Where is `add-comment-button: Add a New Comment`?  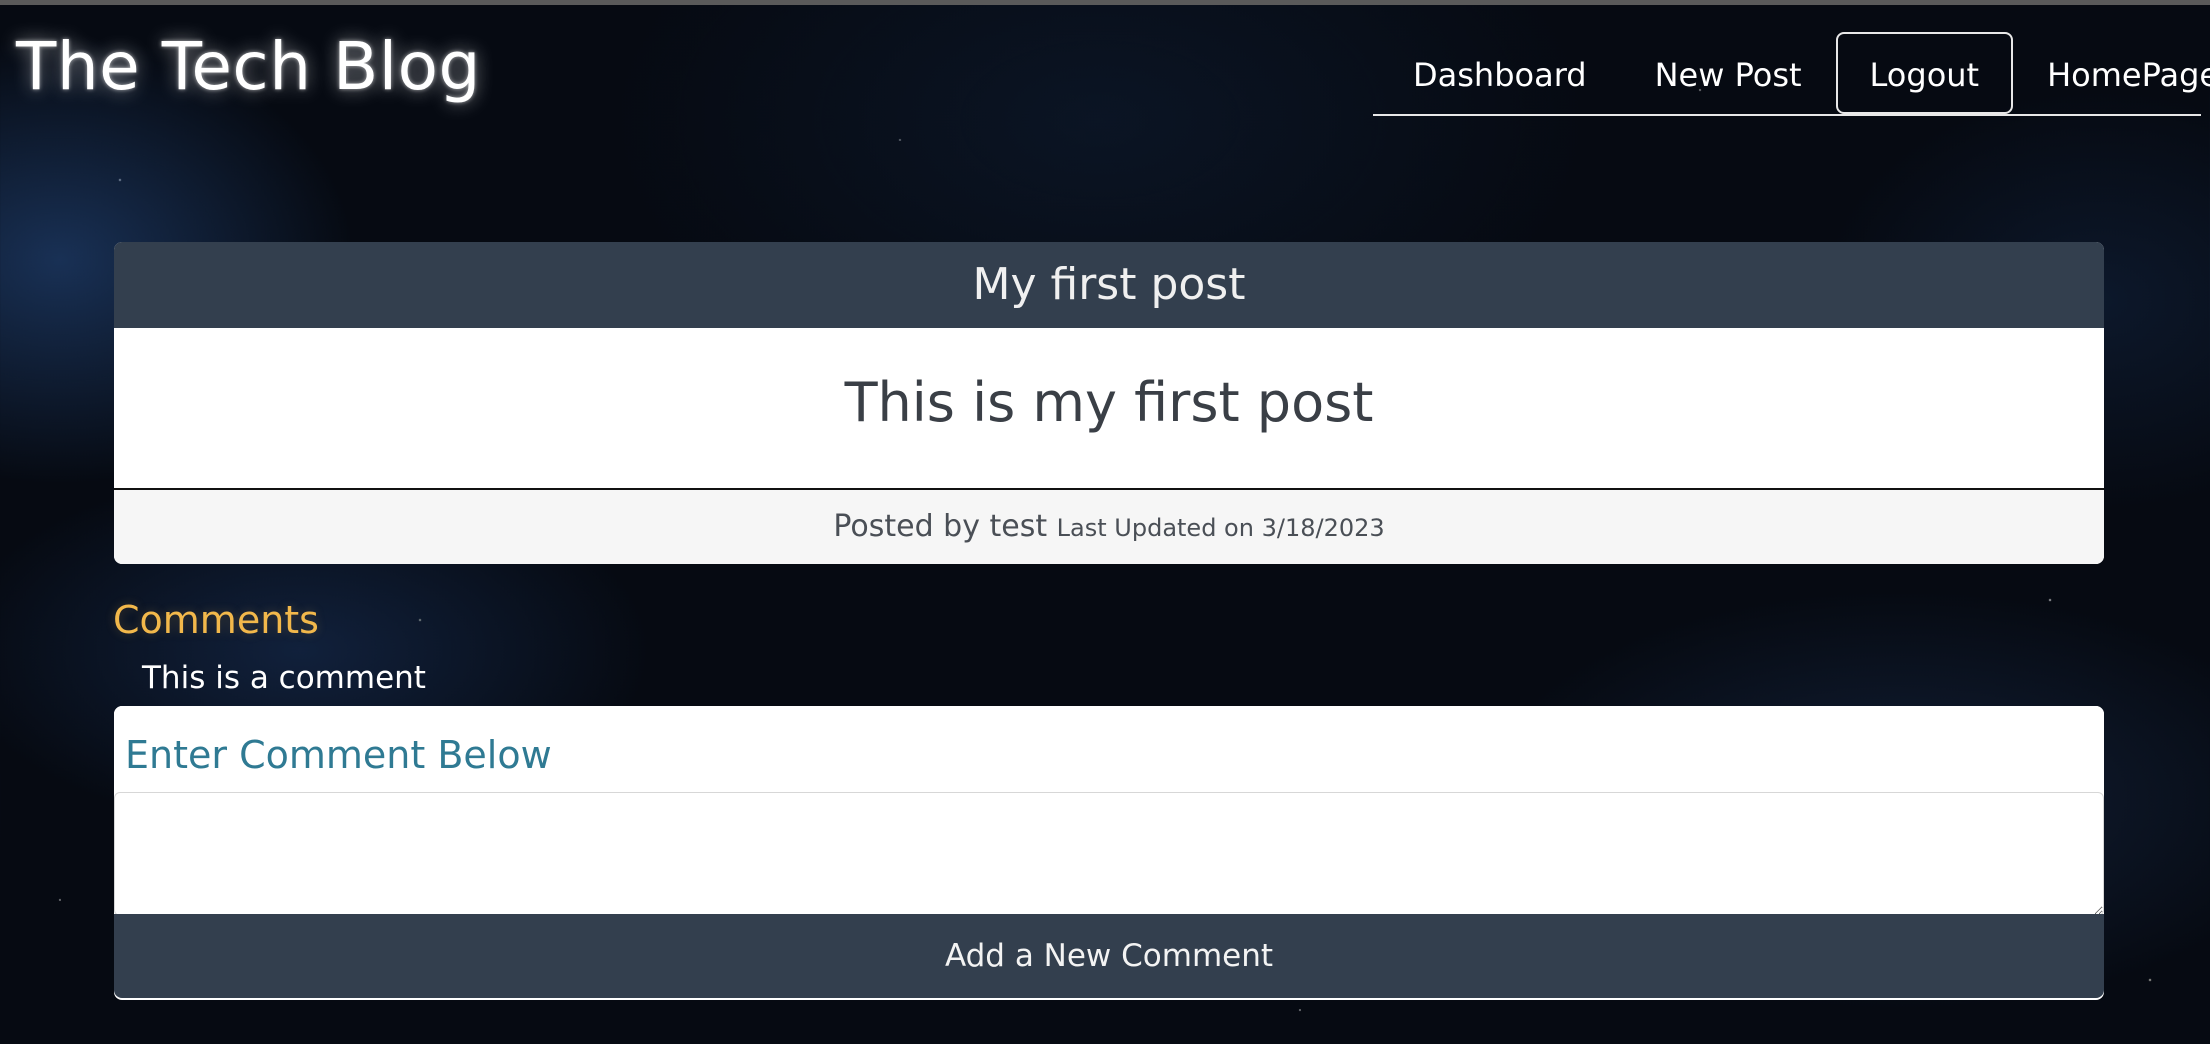
add-comment-button: Add a New Comment is located at coordinates (1109, 956).